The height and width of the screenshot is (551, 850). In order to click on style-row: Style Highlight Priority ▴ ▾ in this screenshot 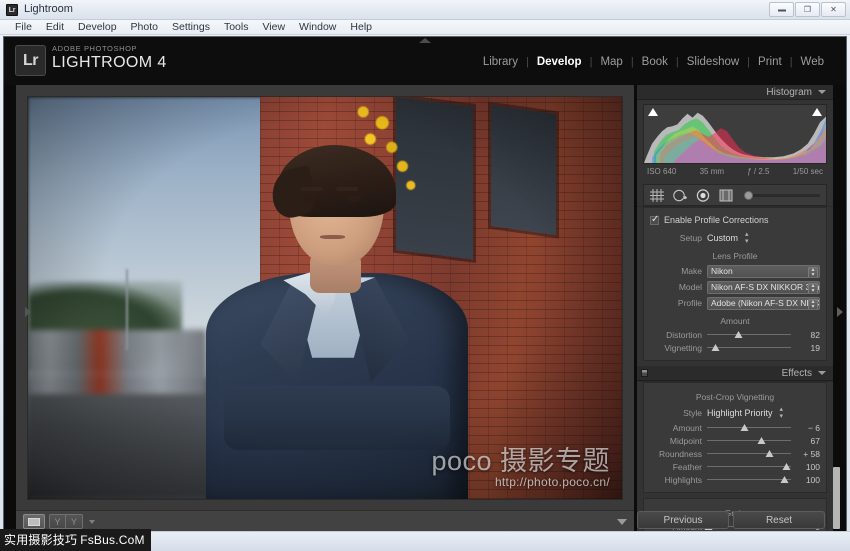, I will do `click(735, 412)`.